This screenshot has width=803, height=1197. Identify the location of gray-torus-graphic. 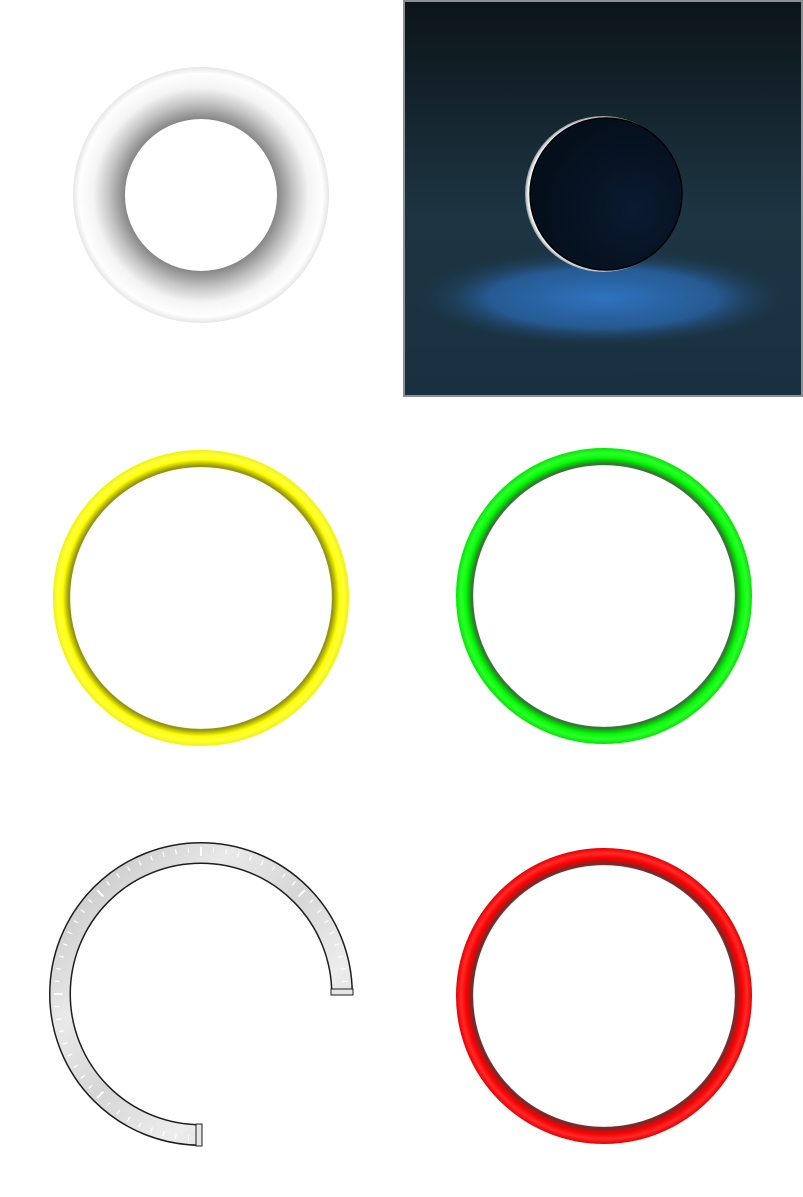
(201, 195).